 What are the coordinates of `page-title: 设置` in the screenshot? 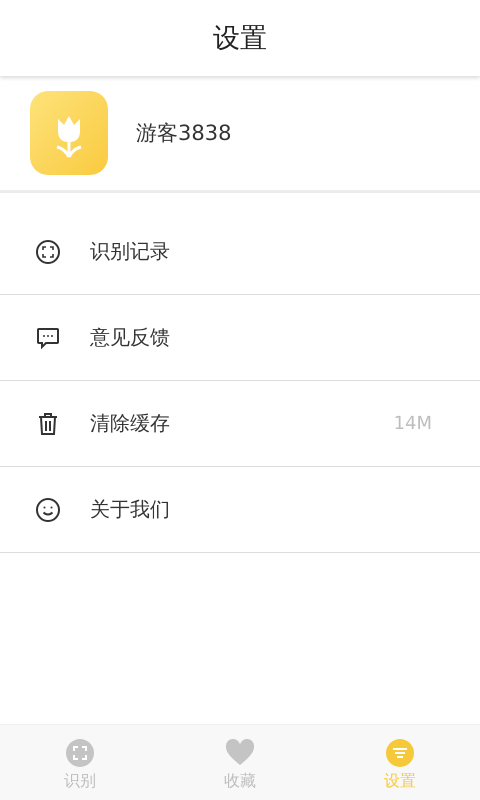 It's located at (240, 39).